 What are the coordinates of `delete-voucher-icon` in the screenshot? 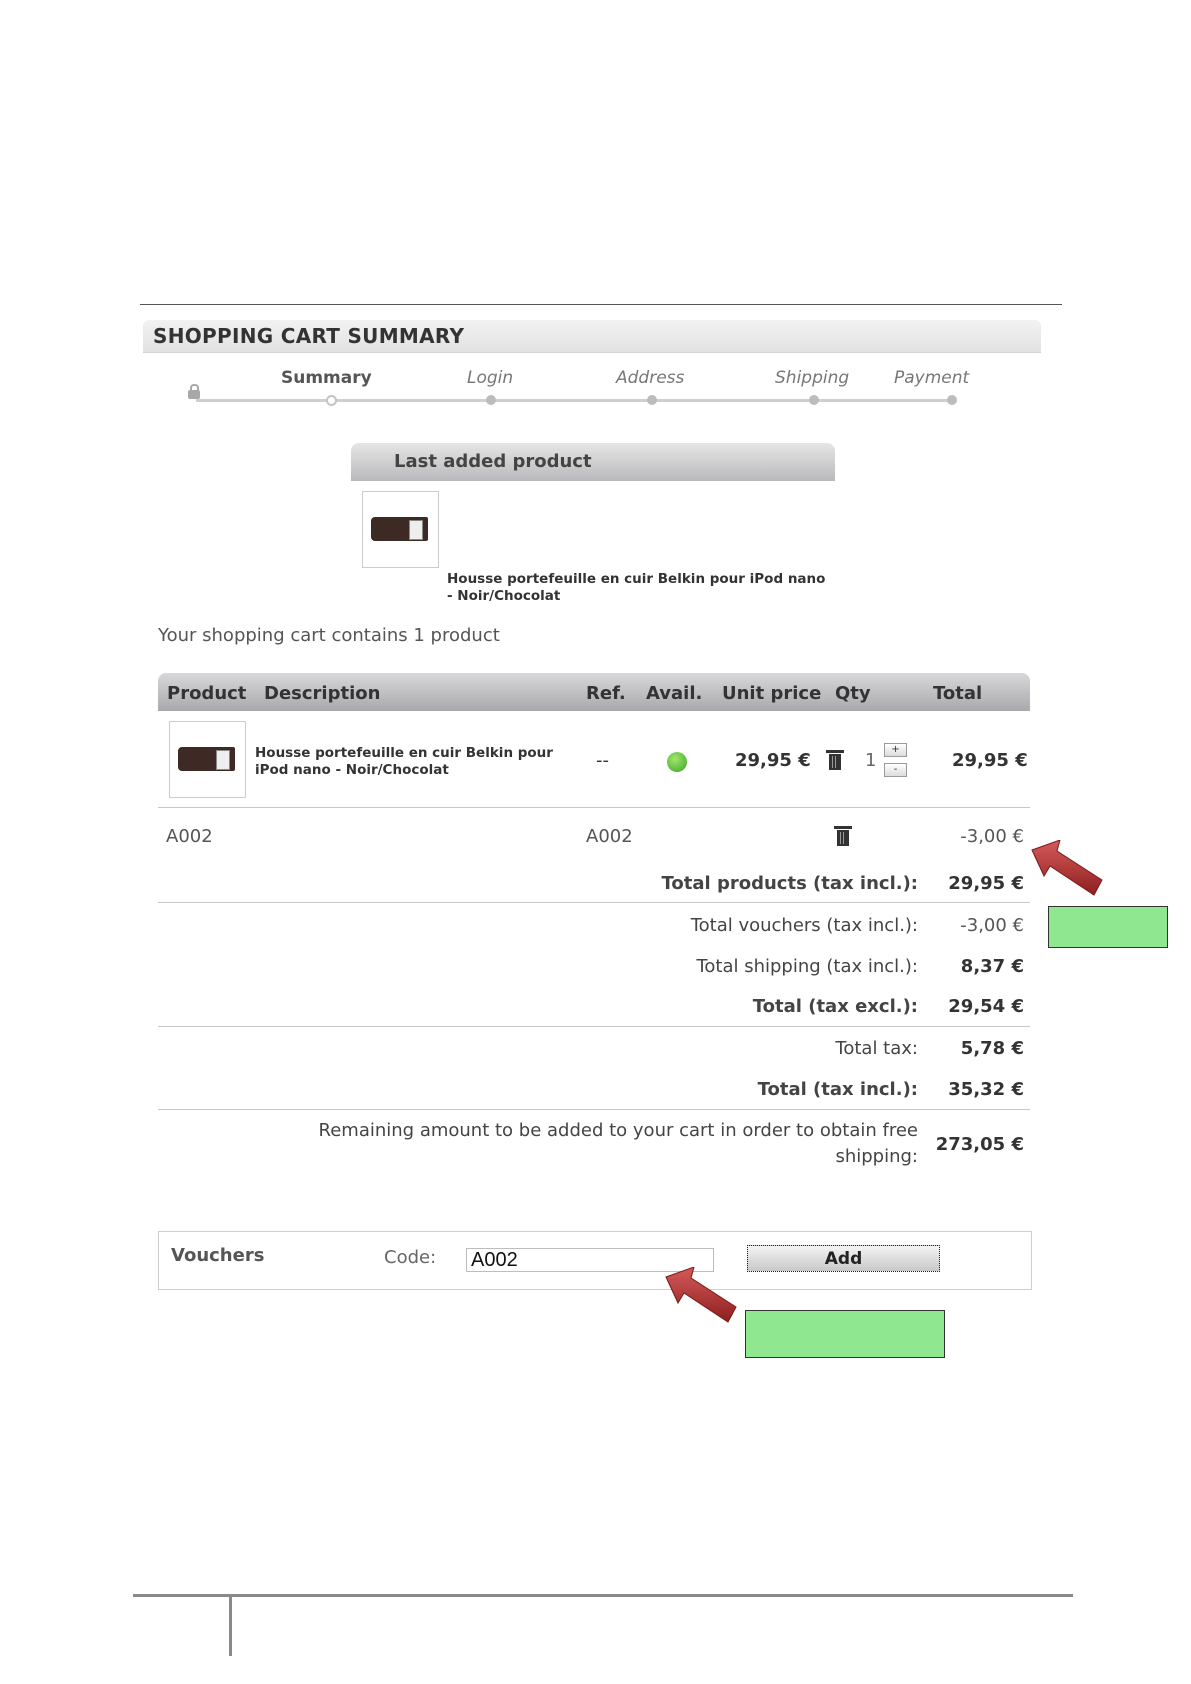 It's located at (843, 836).